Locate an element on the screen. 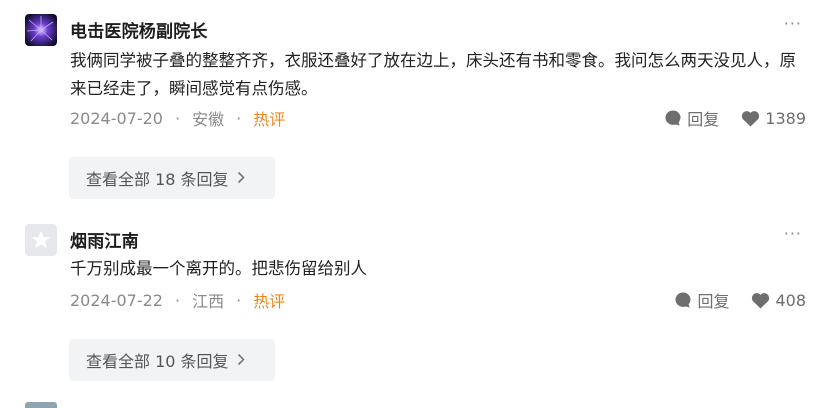 The height and width of the screenshot is (408, 830). comment-date: 2024-07-22 is located at coordinates (116, 300).